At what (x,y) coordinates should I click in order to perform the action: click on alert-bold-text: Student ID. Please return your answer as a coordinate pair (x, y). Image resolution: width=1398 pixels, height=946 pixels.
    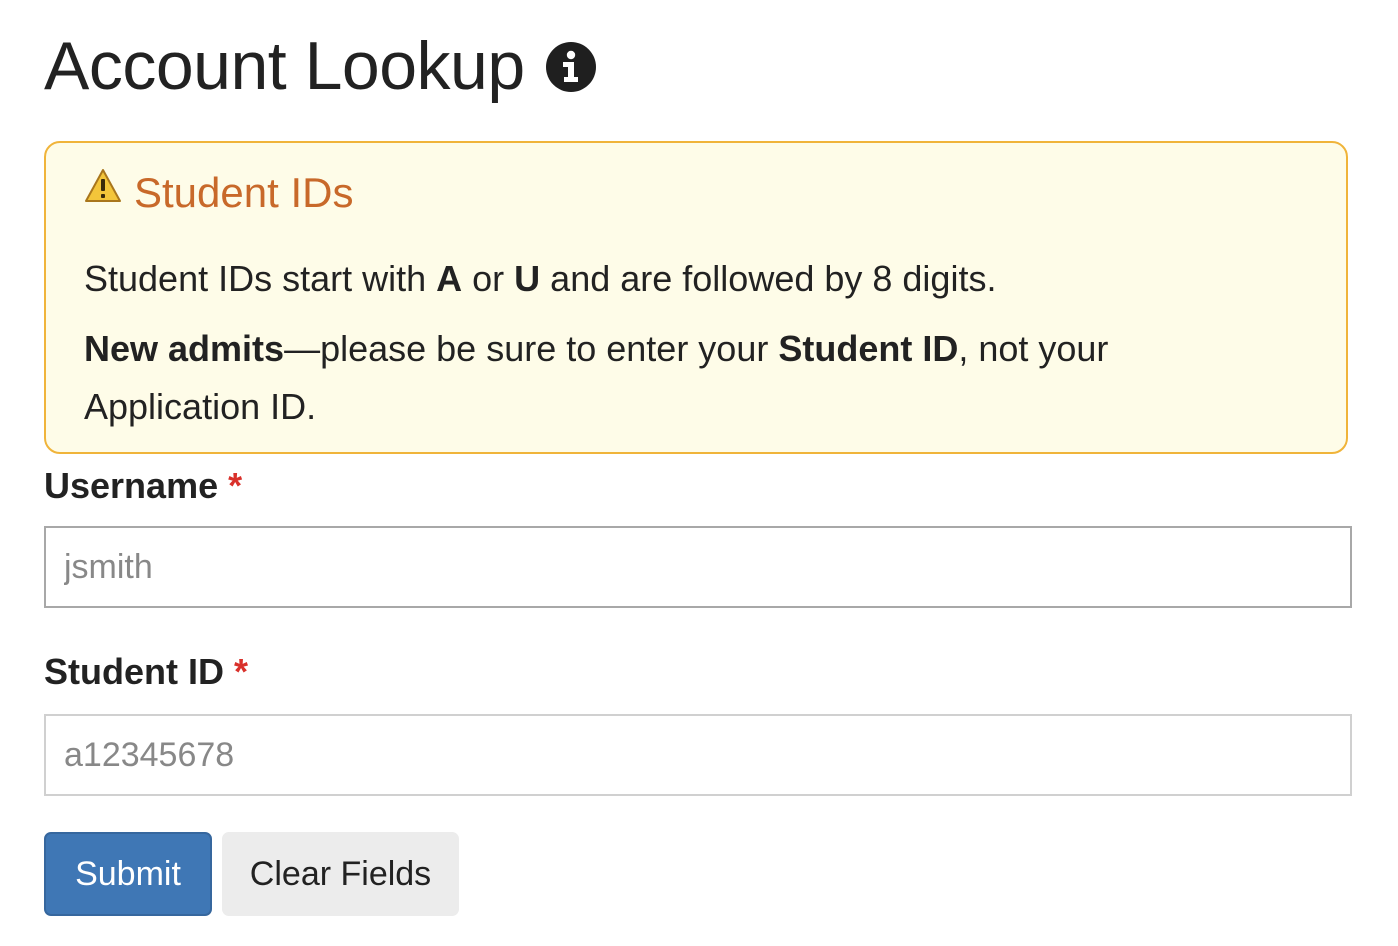
    Looking at the image, I should click on (868, 348).